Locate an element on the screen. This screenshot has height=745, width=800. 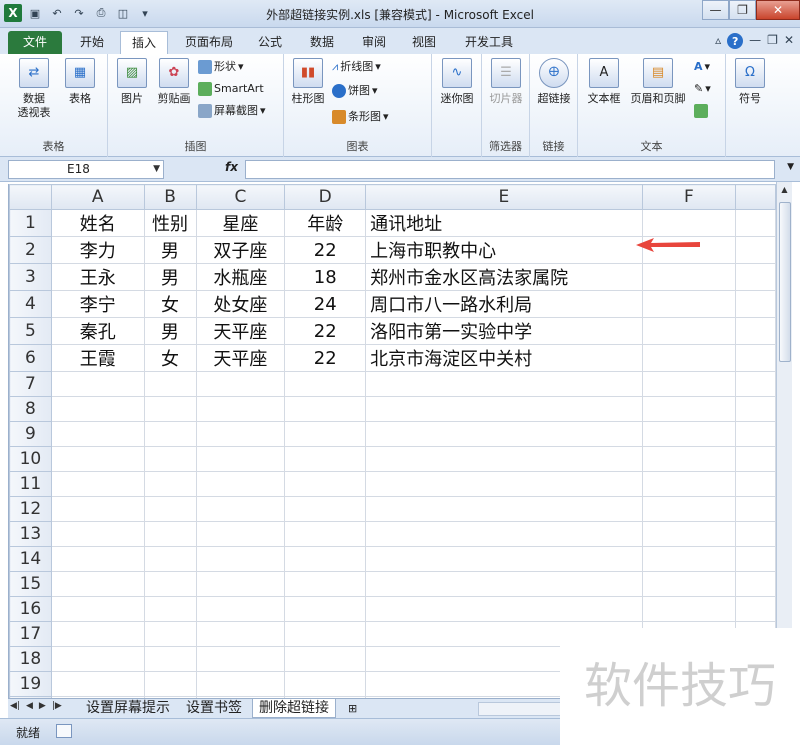
slicer-button: ☰ 切片器 is located at coordinates (506, 82).